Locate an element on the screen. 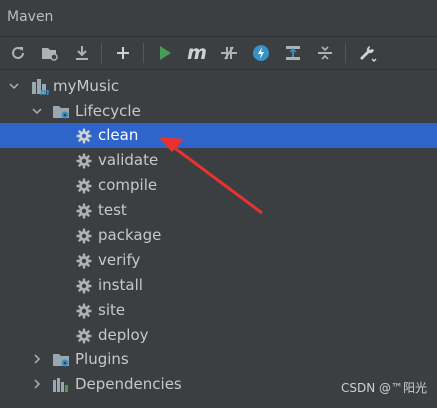  maven-toolbar: m is located at coordinates (218, 53).